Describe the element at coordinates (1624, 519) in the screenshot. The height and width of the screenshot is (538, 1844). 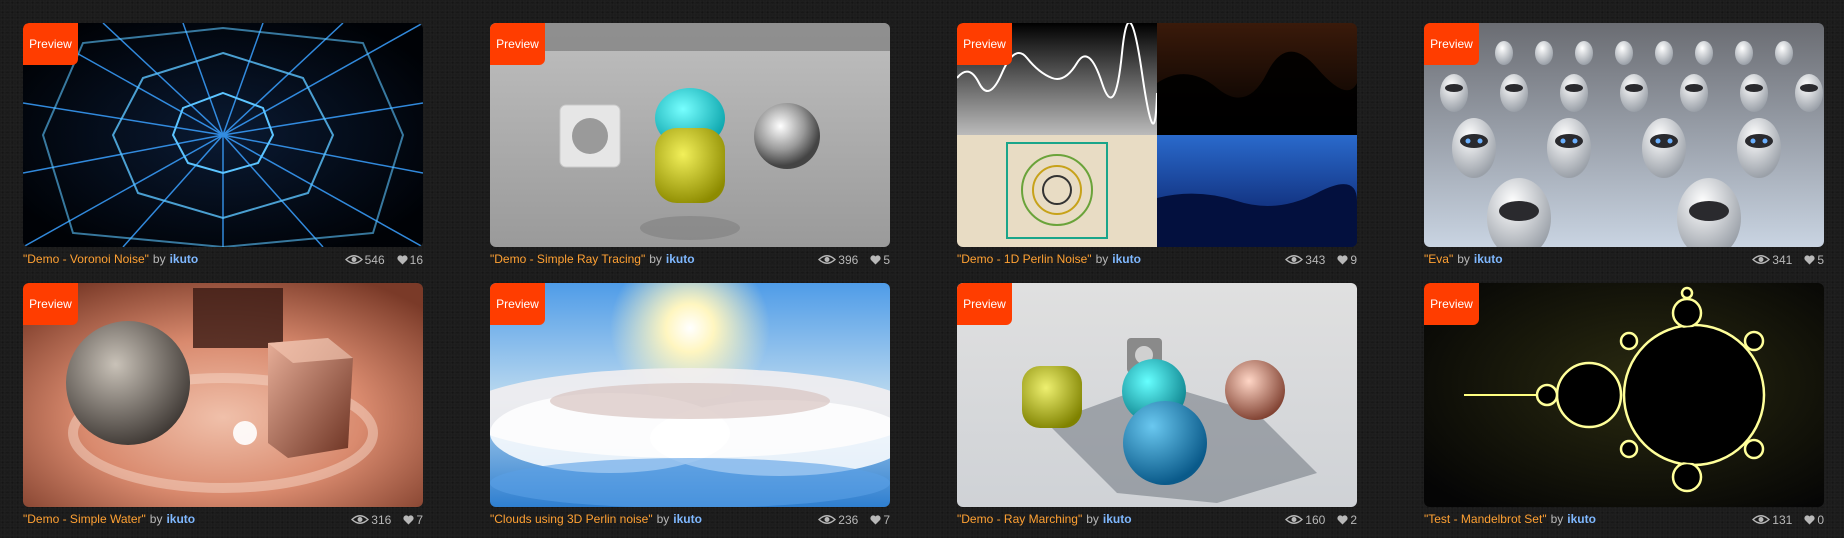
I see `shader-meta: "Test - Mandelbrot Set" by ikuto 131 0` at that location.